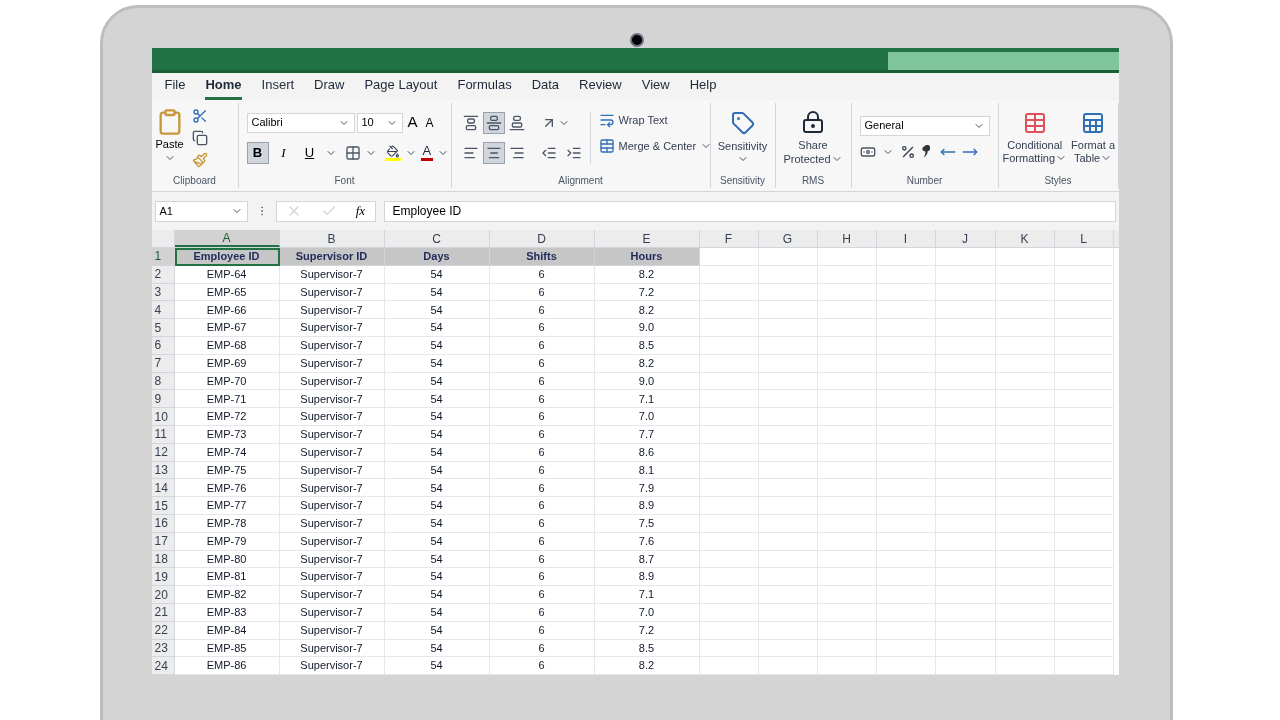  What do you see at coordinates (201, 211) in the screenshot?
I see `name-box: A1` at bounding box center [201, 211].